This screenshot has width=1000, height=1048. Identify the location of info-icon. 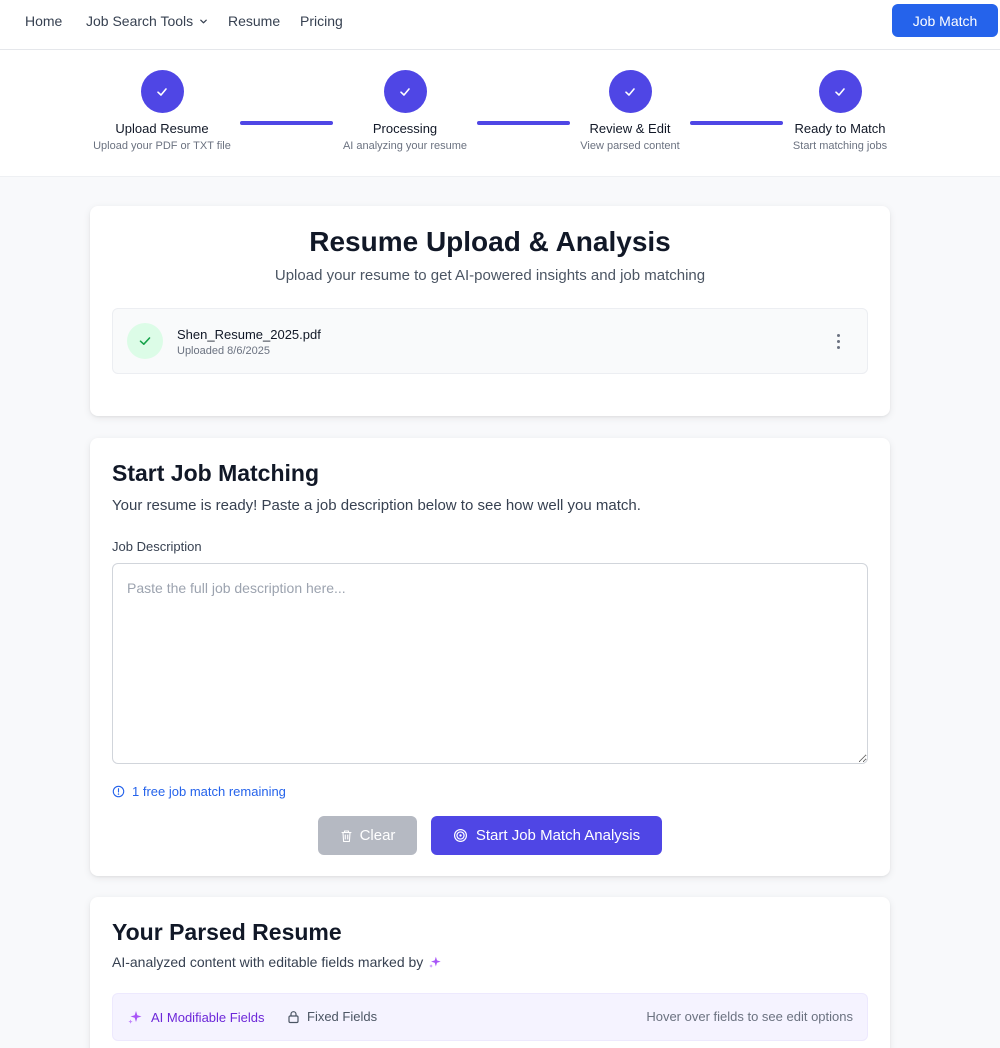
(118, 791).